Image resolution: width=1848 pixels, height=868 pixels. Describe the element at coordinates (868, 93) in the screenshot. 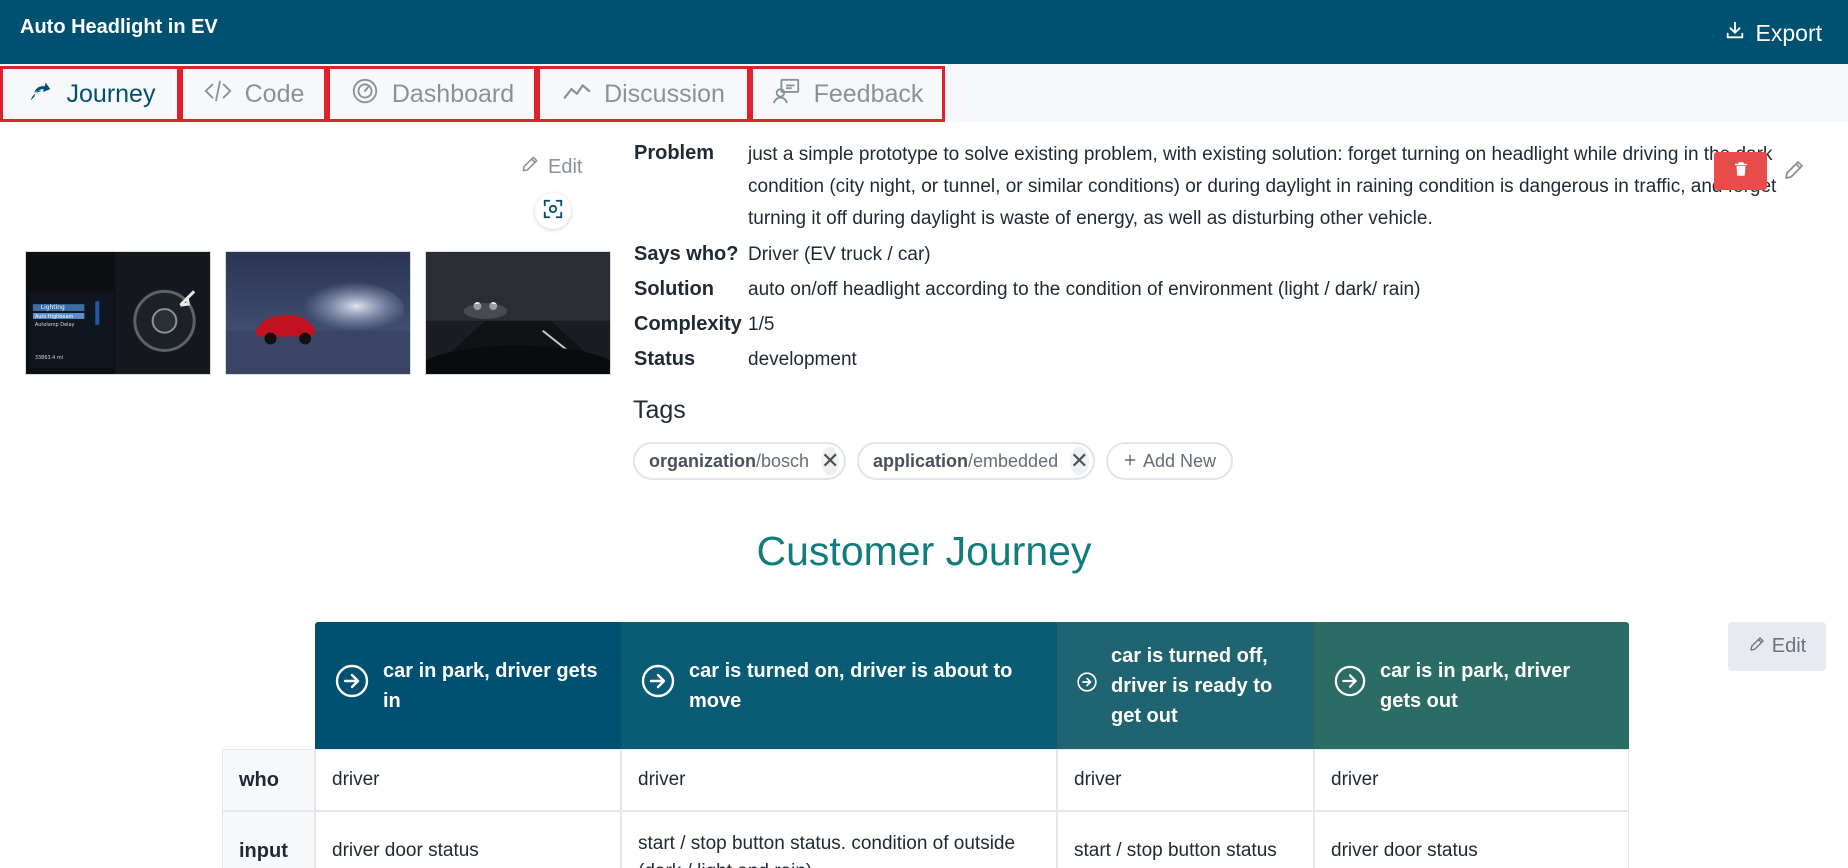

I see `tab-label: Feedback` at that location.